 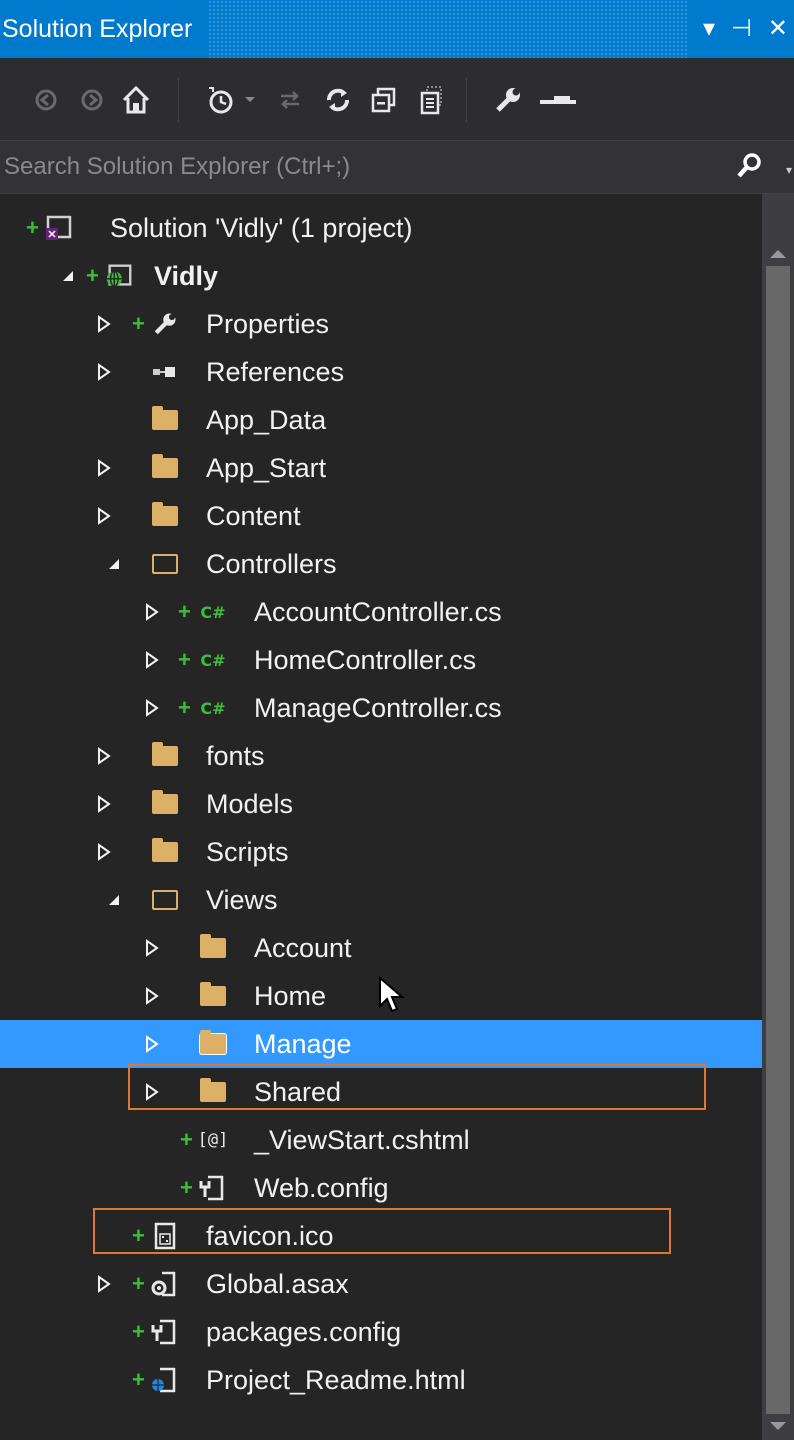 I want to click on tree-item-project-readme: + Project_Readme.html, so click(x=381, y=1380).